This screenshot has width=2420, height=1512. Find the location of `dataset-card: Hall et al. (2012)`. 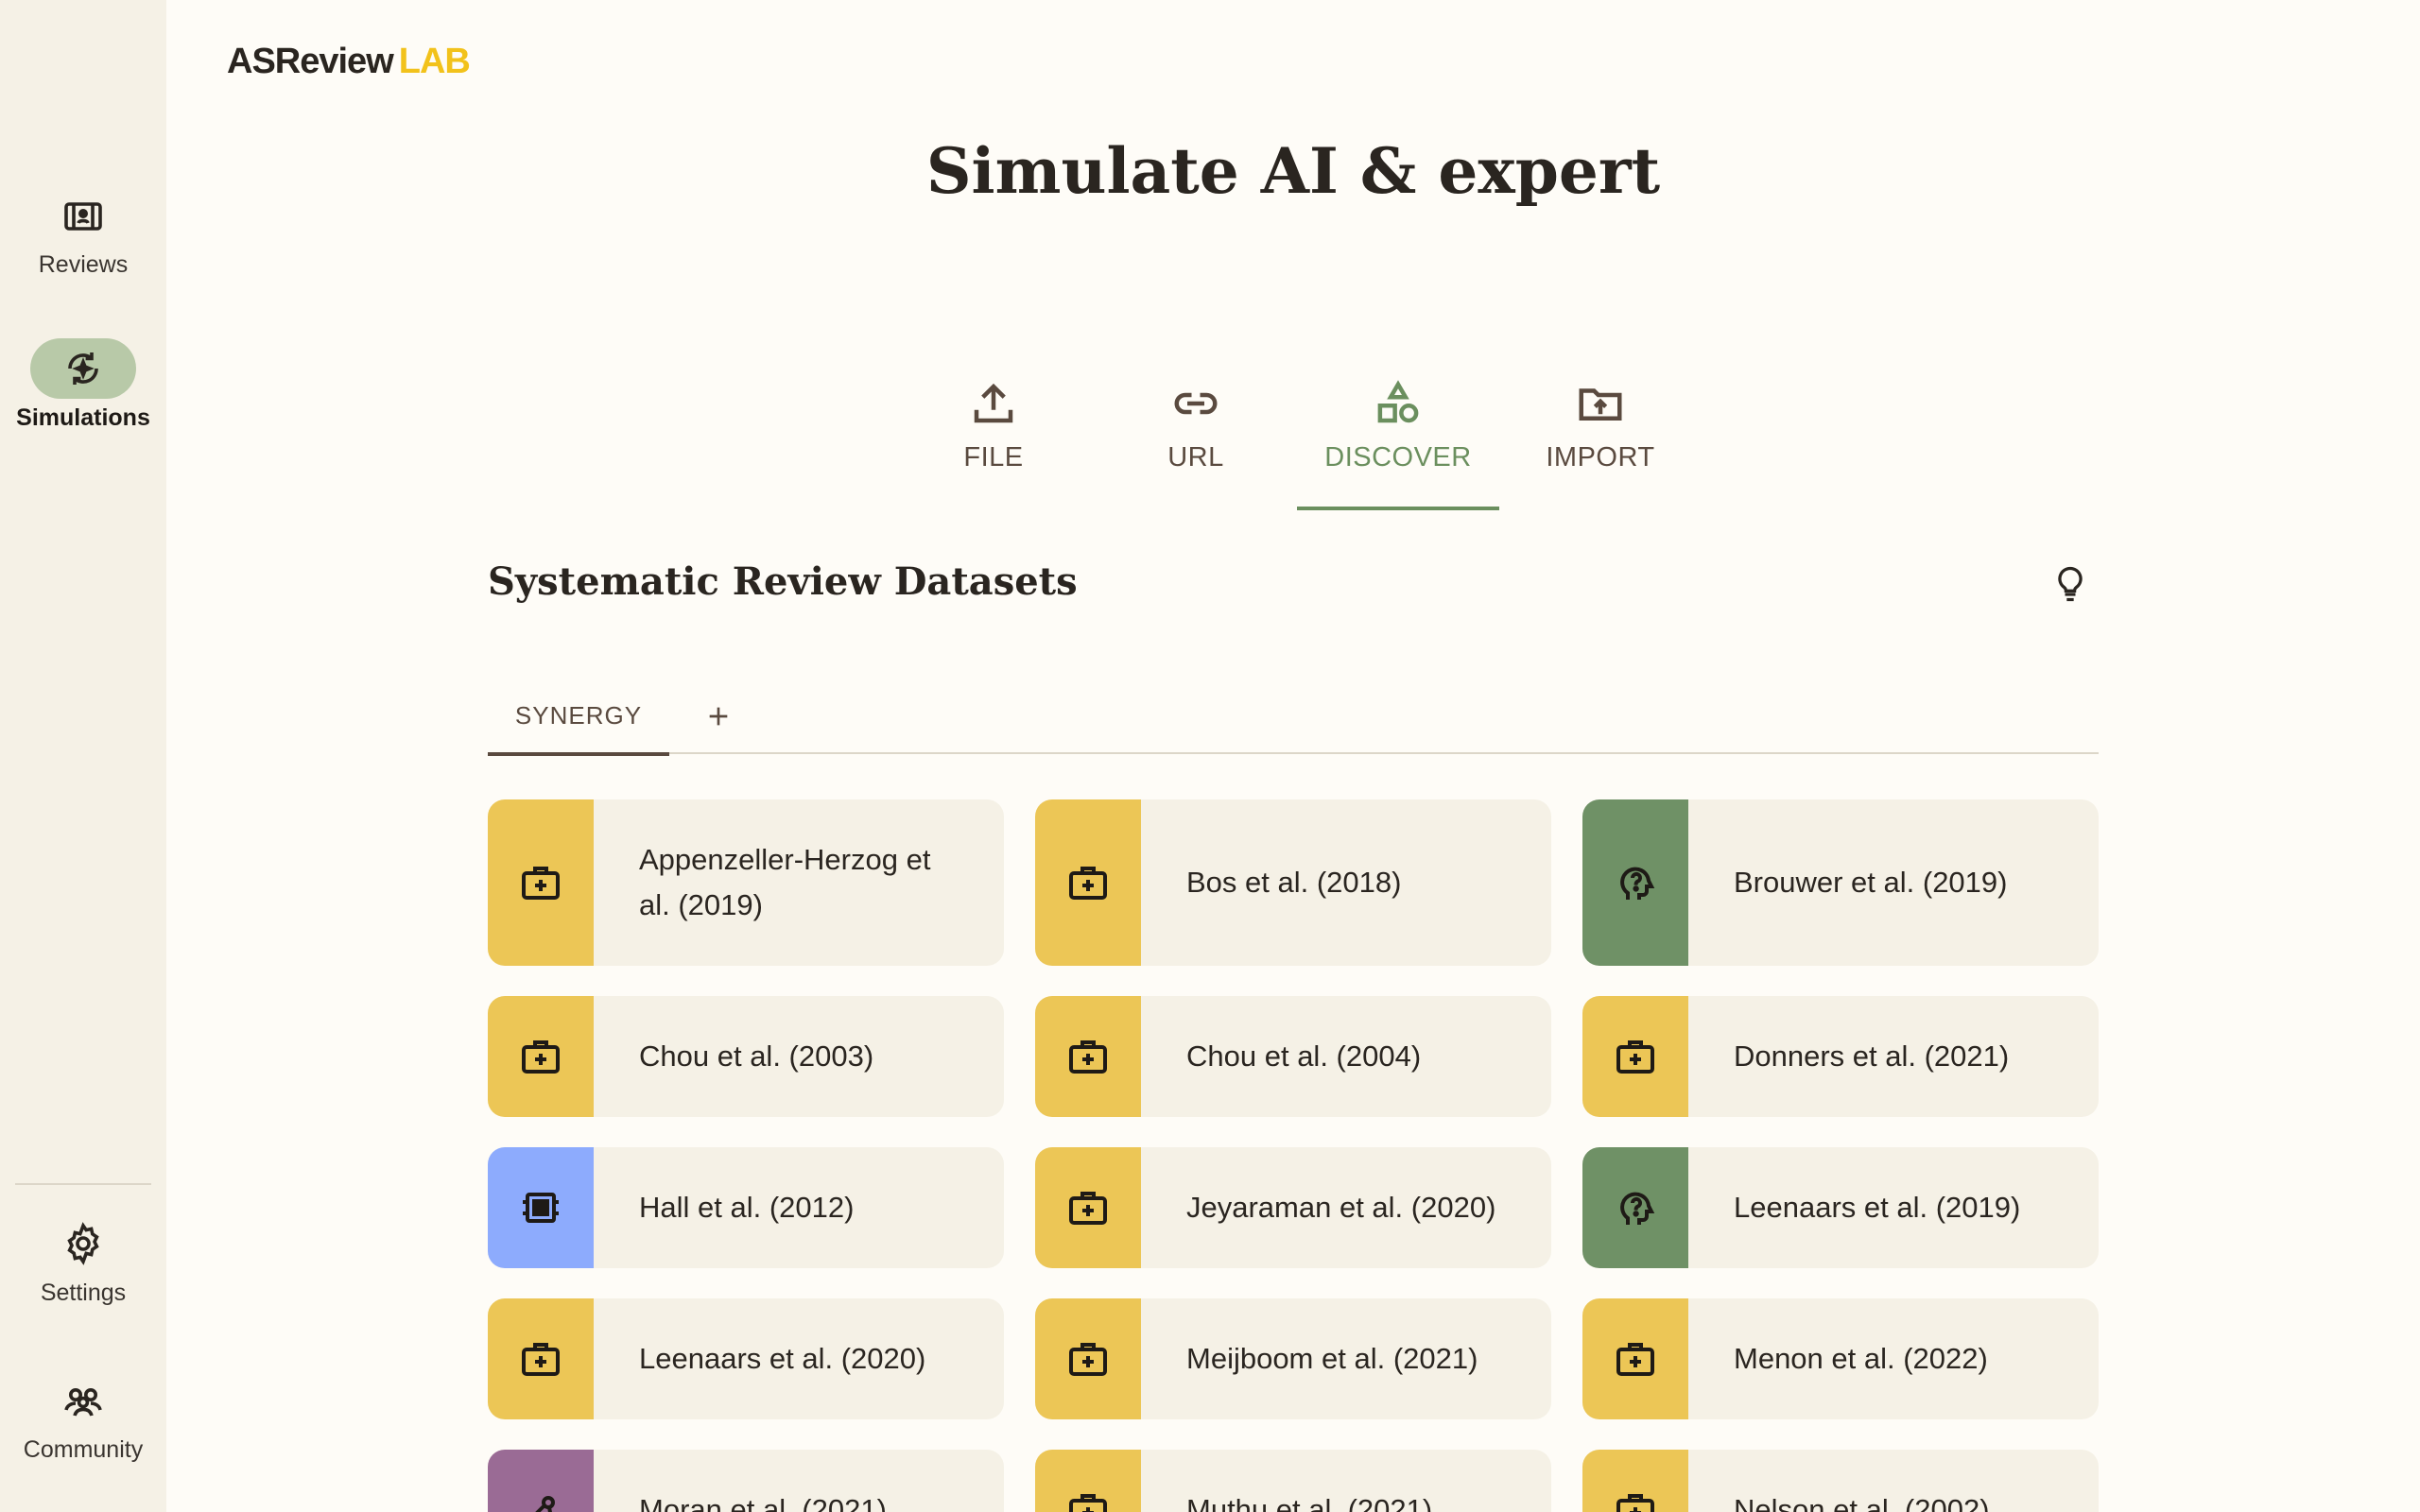

dataset-card: Hall et al. (2012) is located at coordinates (746, 1207).